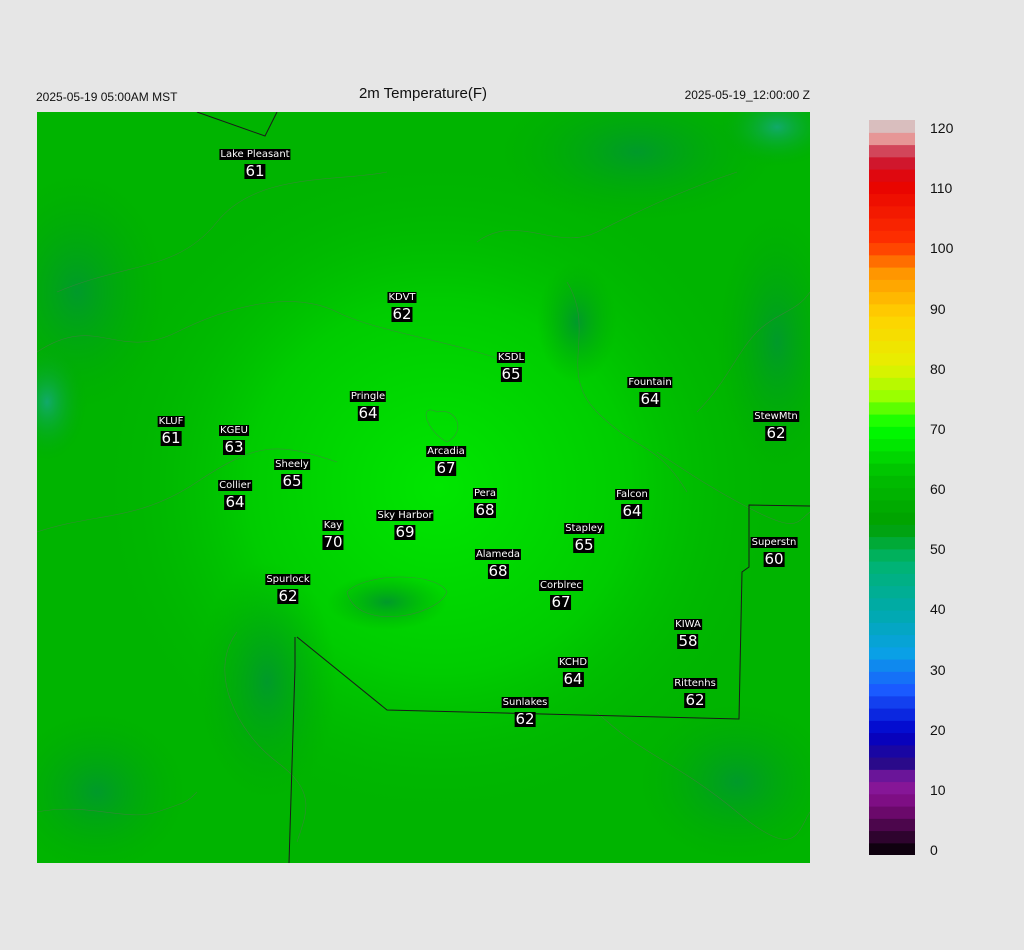 The width and height of the screenshot is (1024, 950). What do you see at coordinates (561, 585) in the screenshot?
I see `station-name: Corblrec` at bounding box center [561, 585].